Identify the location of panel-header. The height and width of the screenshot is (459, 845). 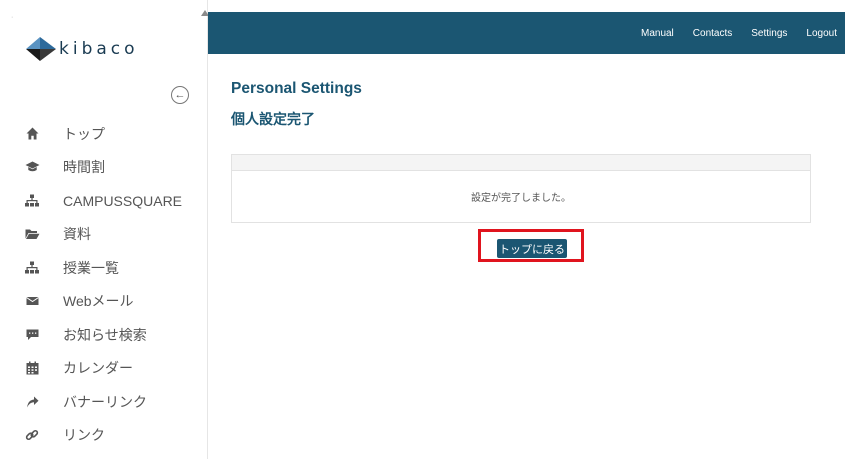
(521, 163).